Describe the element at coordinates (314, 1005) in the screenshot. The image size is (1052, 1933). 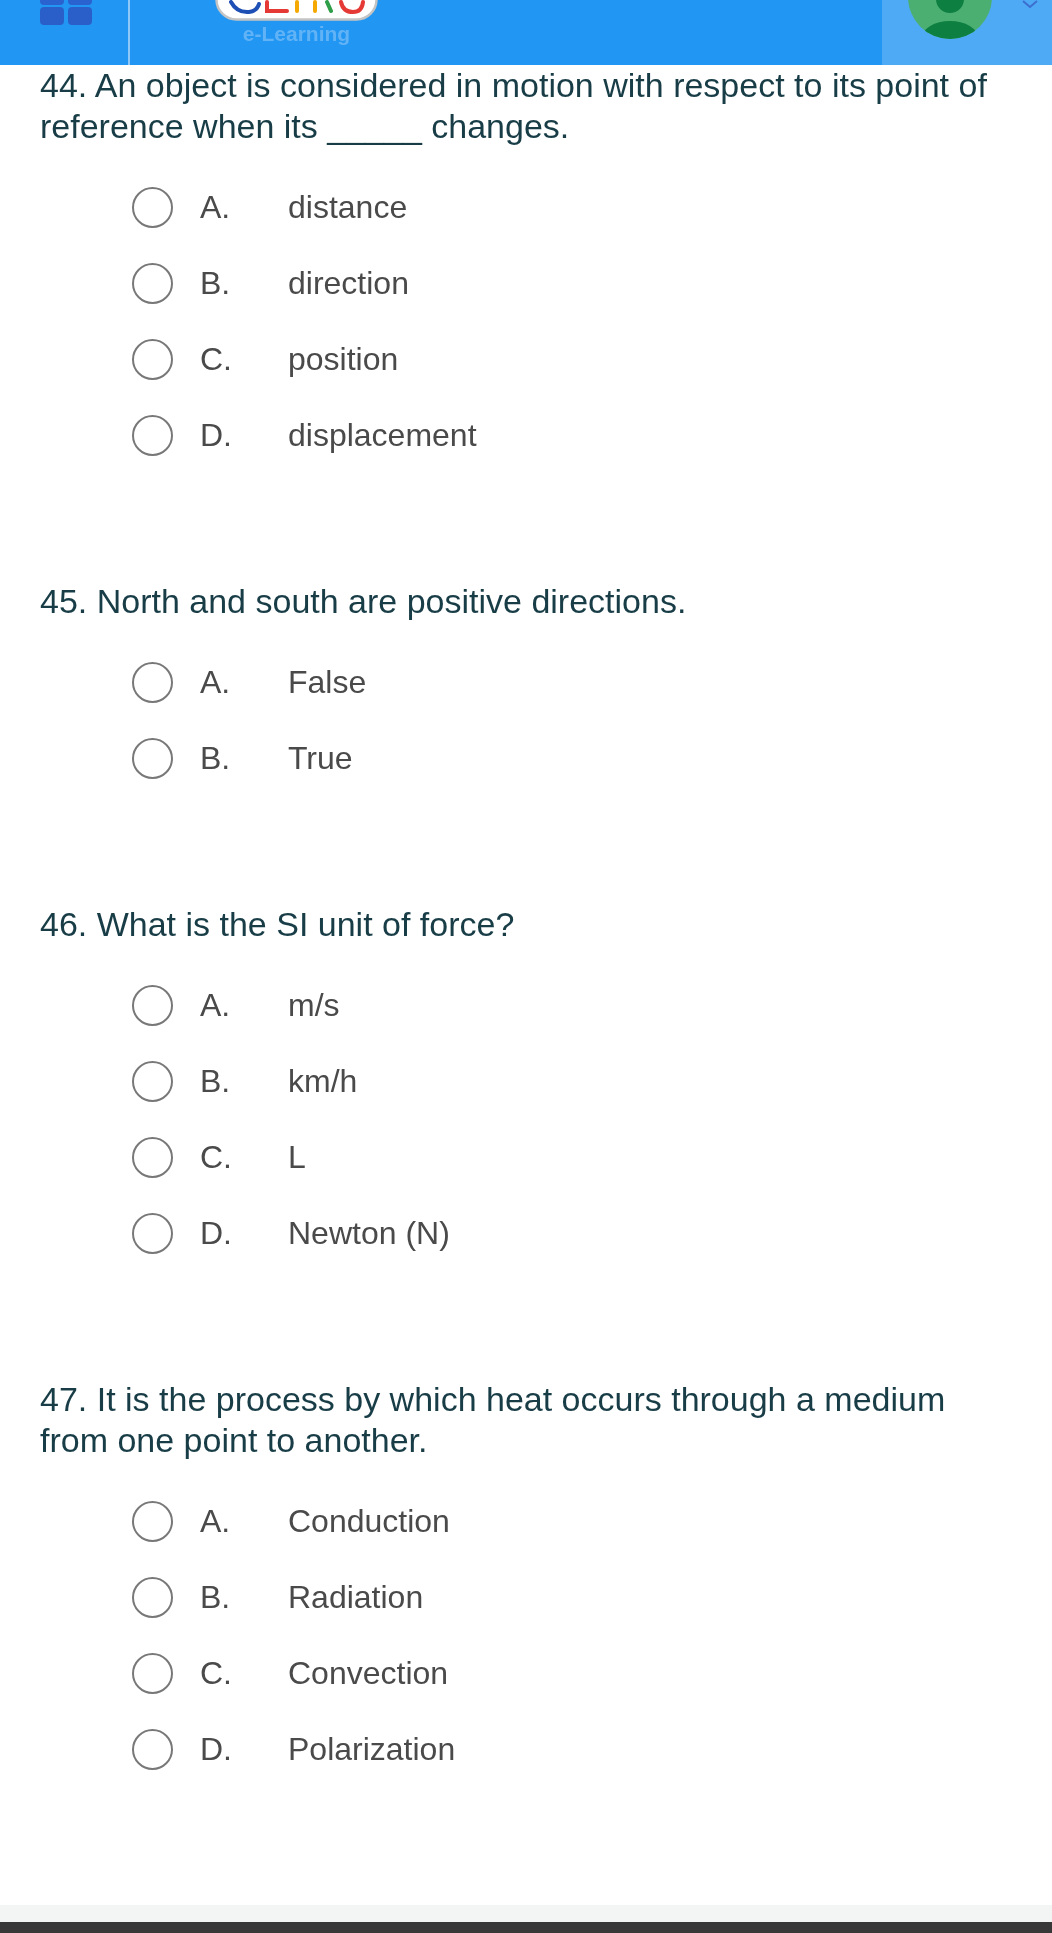
I see `option-label: m/s` at that location.